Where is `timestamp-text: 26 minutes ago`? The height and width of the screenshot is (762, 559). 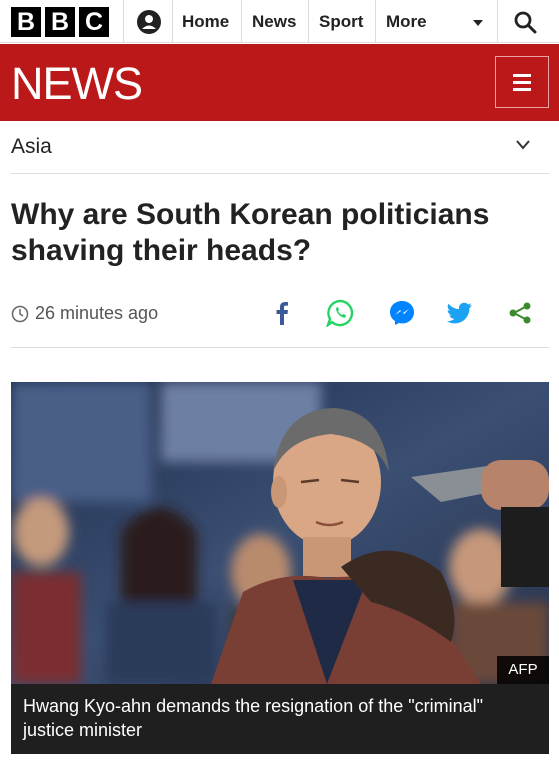 timestamp-text: 26 minutes ago is located at coordinates (97, 313).